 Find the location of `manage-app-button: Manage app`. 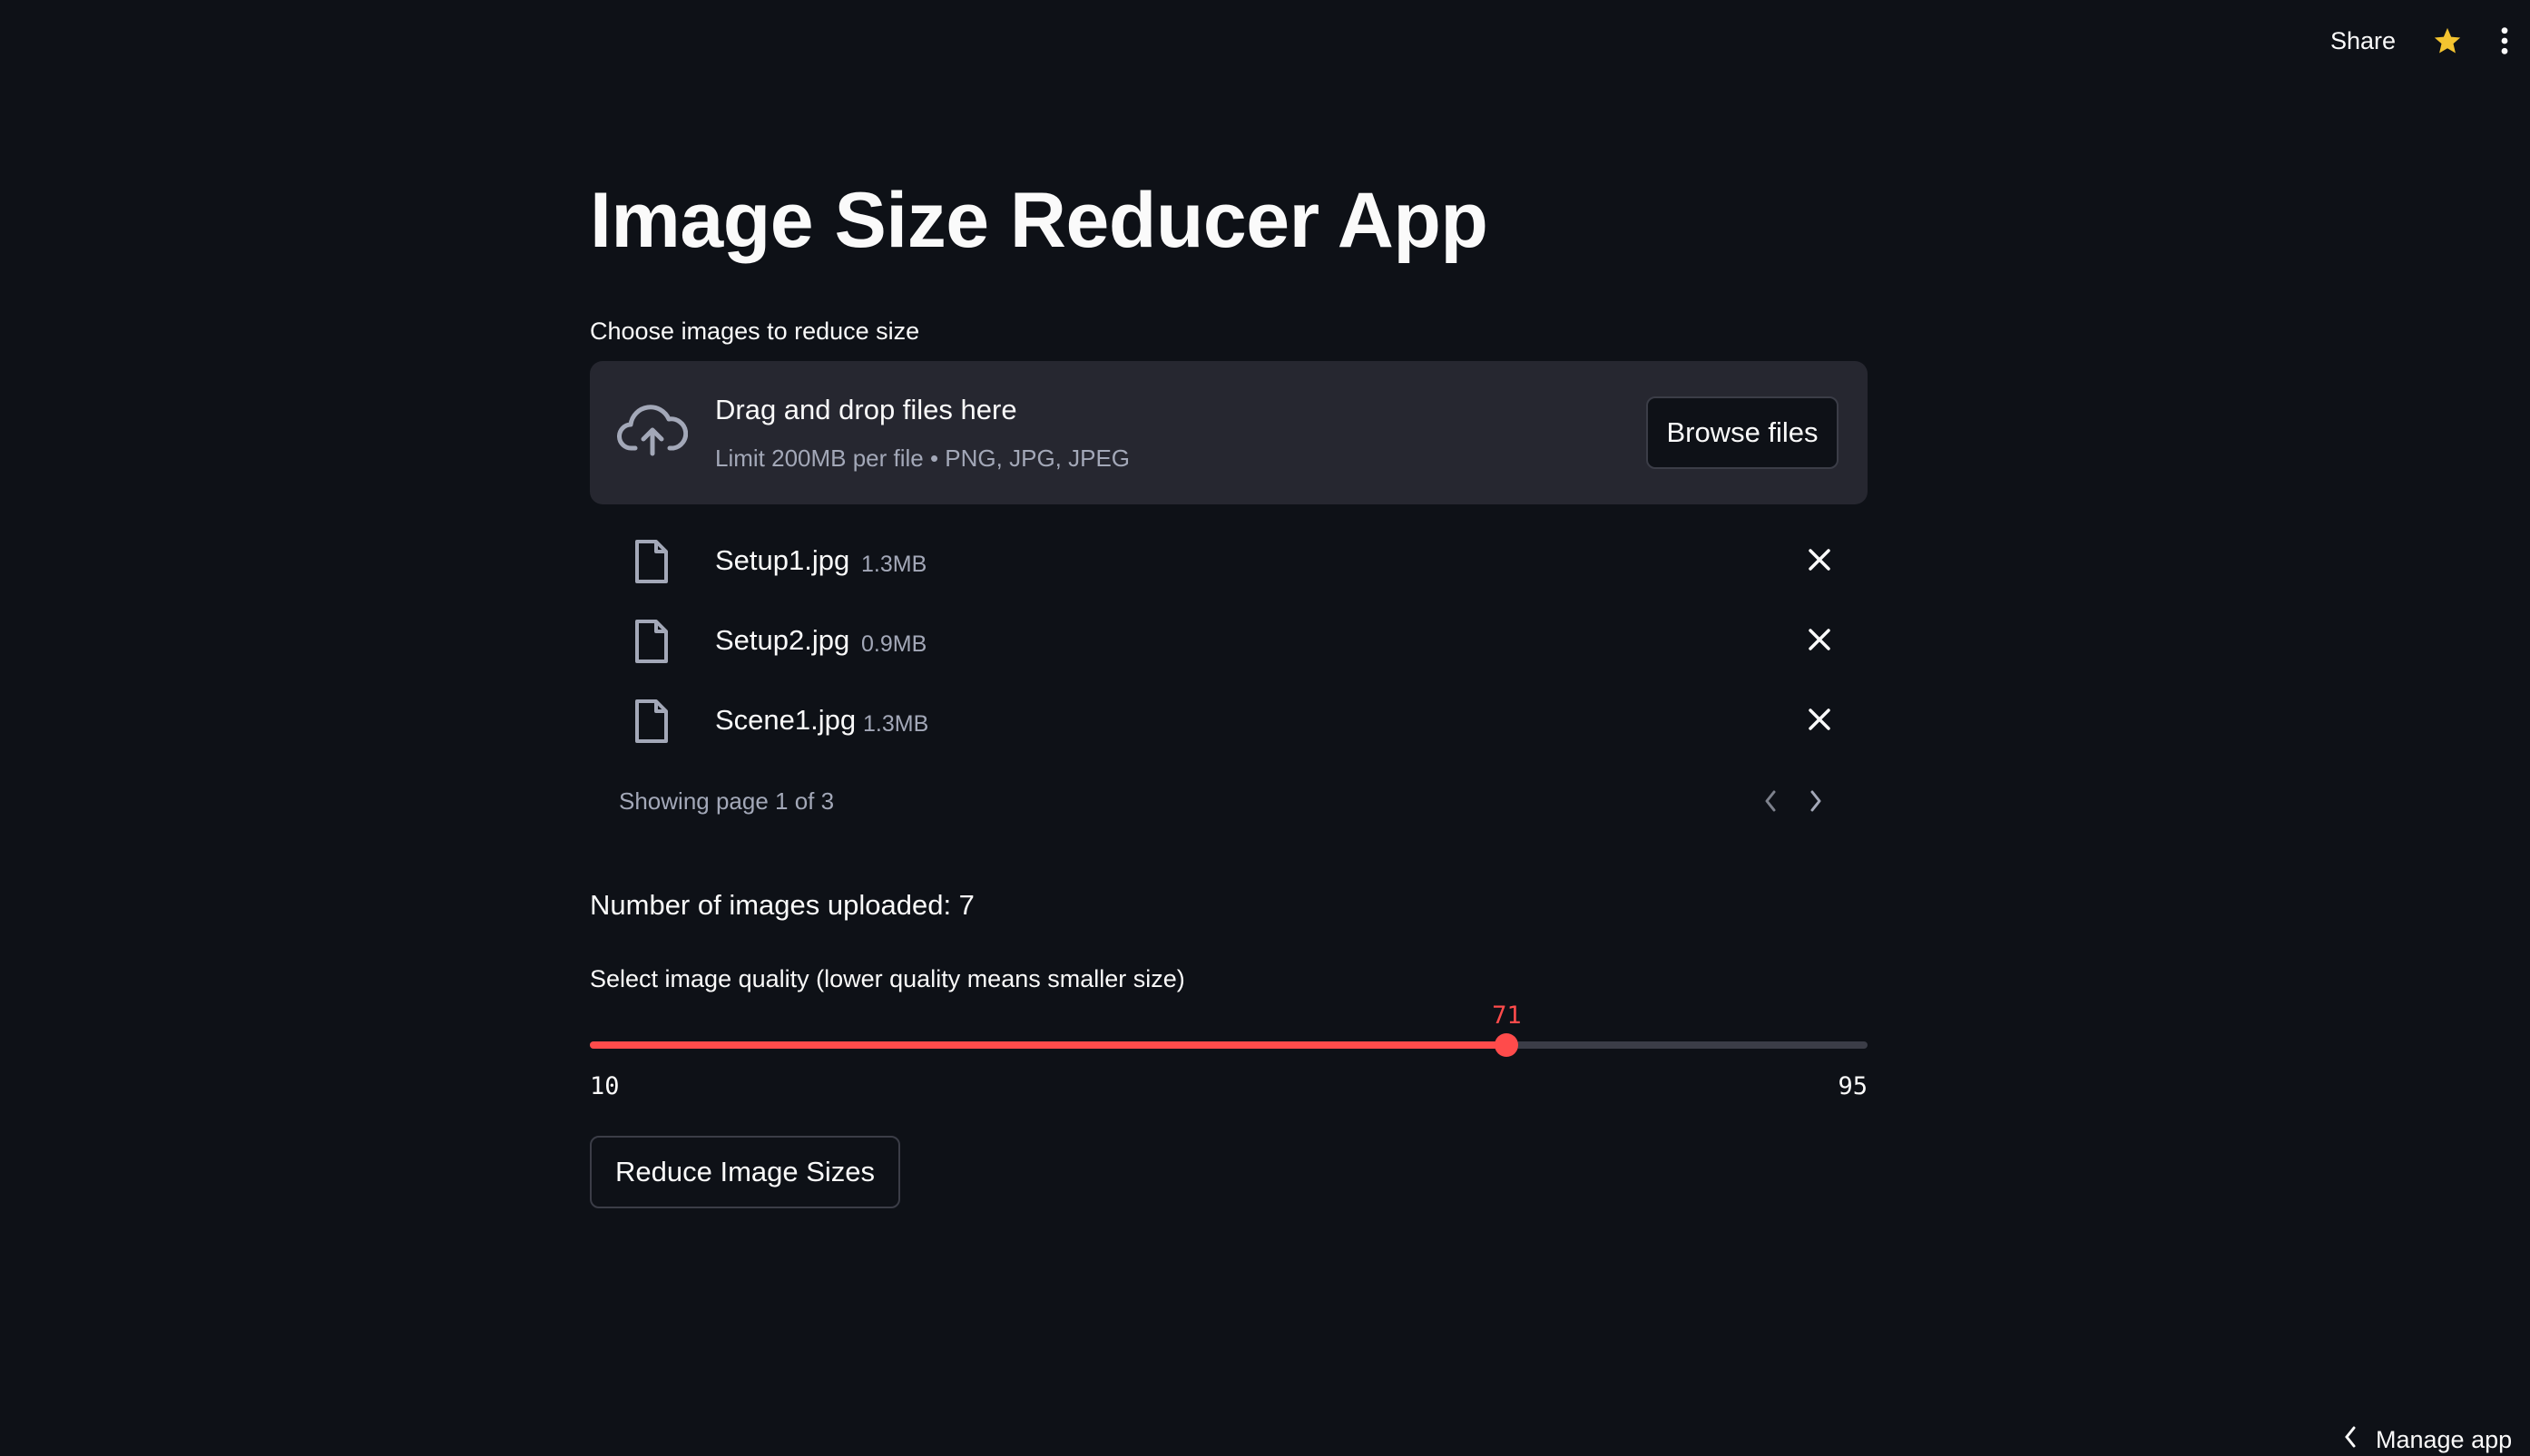

manage-app-button: Manage app is located at coordinates (2426, 1440).